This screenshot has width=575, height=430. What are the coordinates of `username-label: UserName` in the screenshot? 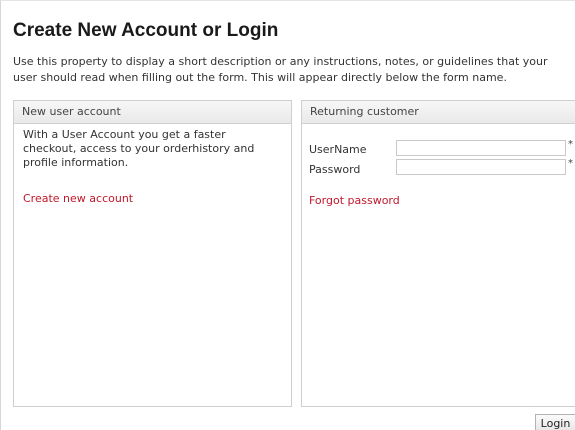 It's located at (338, 149).